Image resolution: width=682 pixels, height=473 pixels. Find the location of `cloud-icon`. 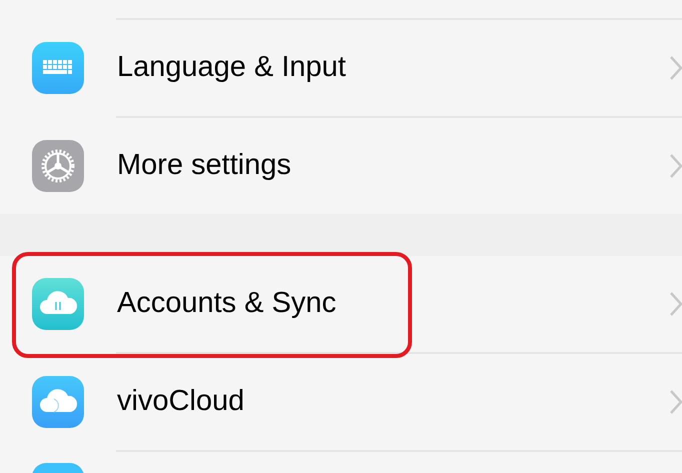

cloud-icon is located at coordinates (58, 402).